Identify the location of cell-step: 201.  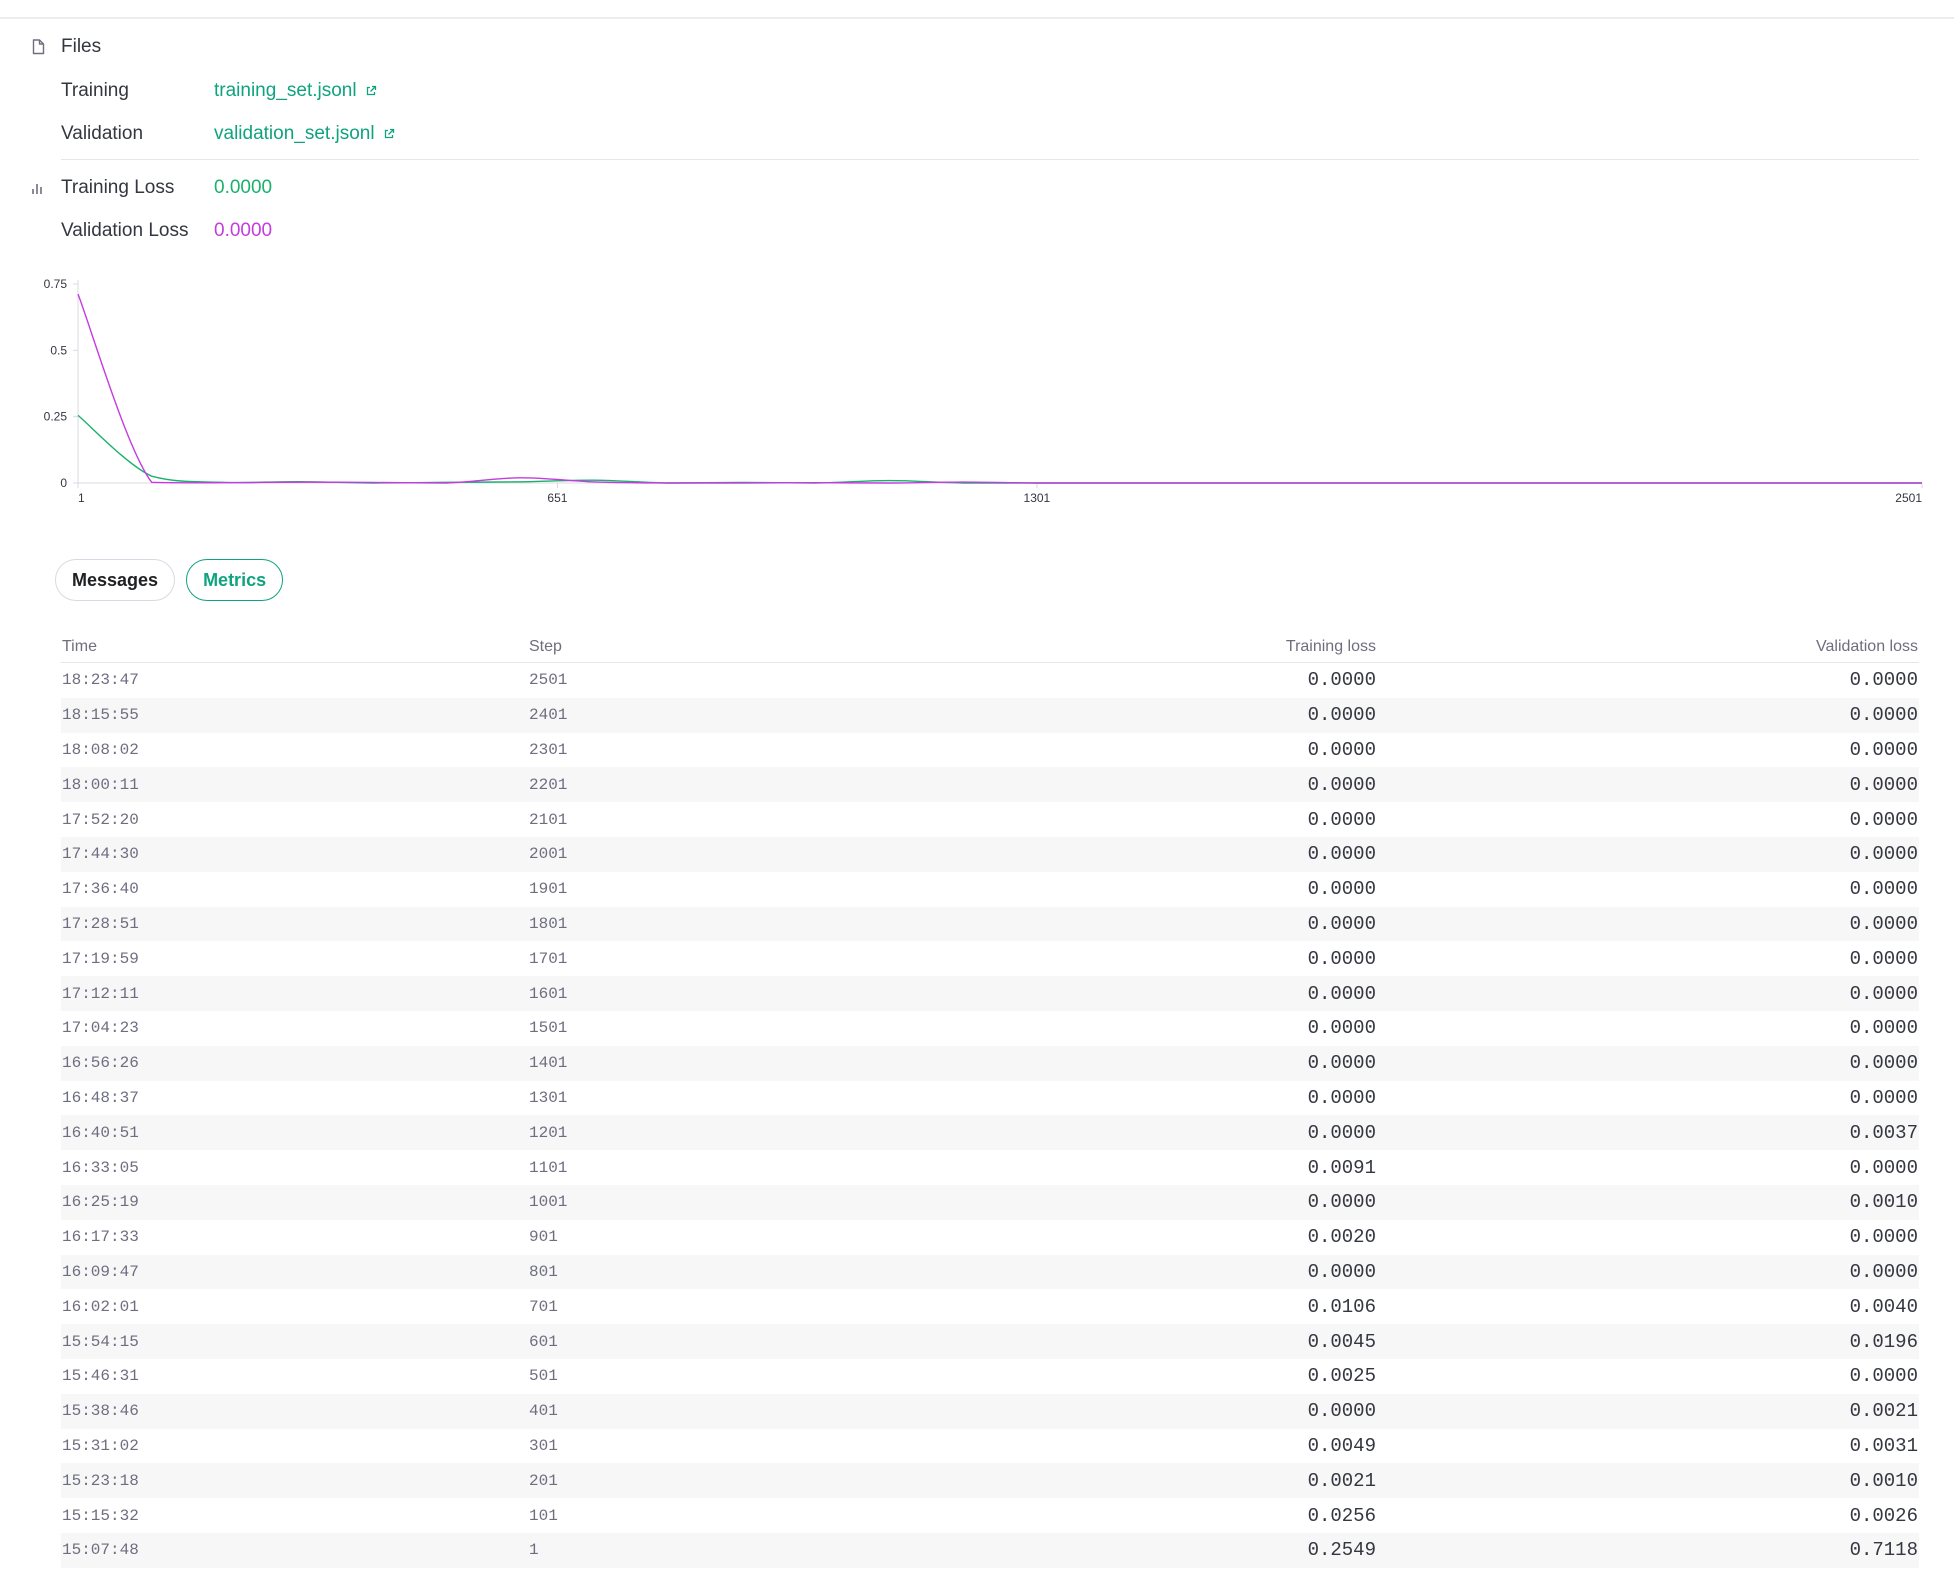
(761, 1481).